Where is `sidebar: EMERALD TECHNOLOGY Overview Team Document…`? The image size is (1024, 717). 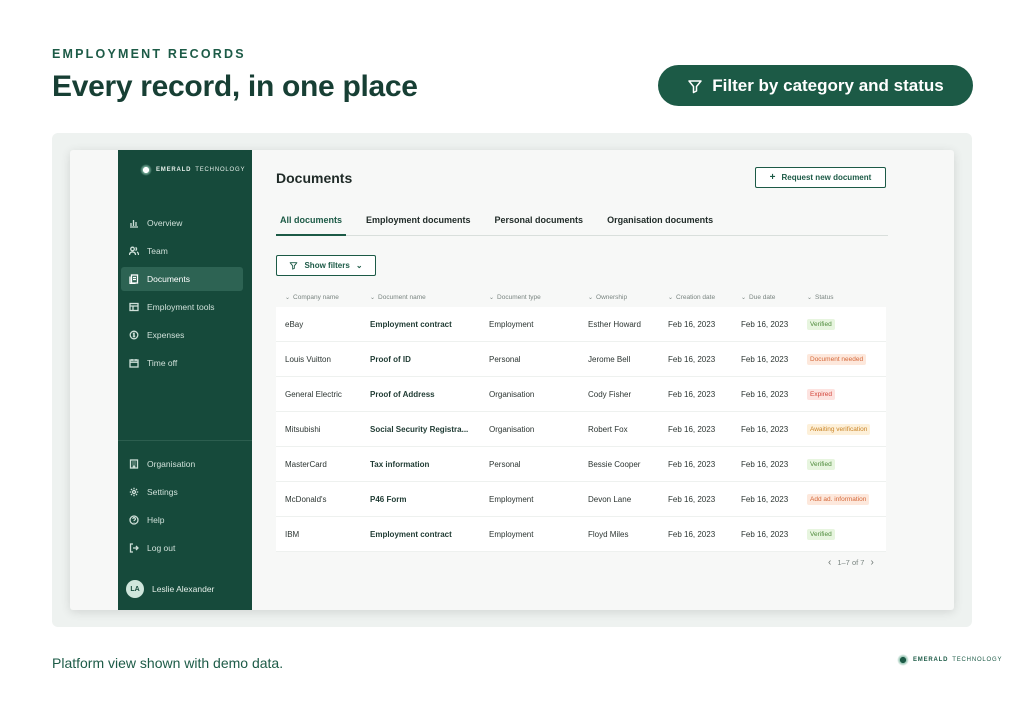 sidebar: EMERALD TECHNOLOGY Overview Team Document… is located at coordinates (185, 380).